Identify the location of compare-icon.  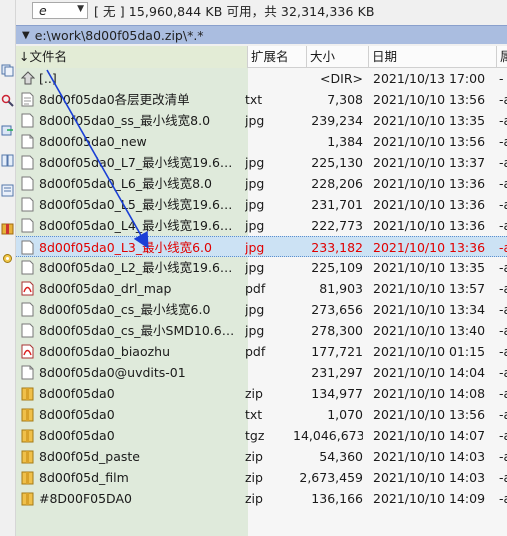
(7, 160).